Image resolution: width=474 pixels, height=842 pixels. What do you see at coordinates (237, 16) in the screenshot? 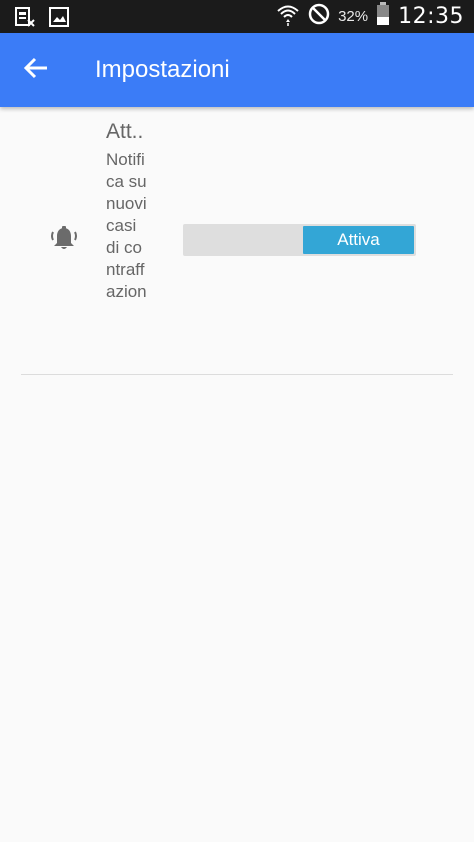
I see `status-bar: 32% 12:35` at bounding box center [237, 16].